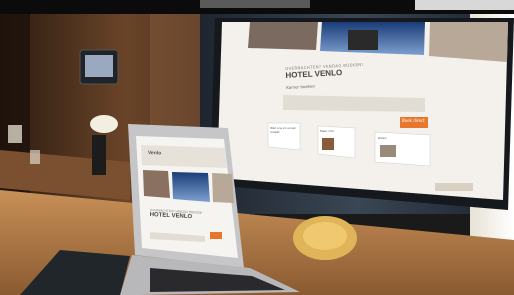 The image size is (514, 295). Describe the element at coordinates (327, 131) in the screenshot. I see `screen-card-2-title: Meer info` at that location.